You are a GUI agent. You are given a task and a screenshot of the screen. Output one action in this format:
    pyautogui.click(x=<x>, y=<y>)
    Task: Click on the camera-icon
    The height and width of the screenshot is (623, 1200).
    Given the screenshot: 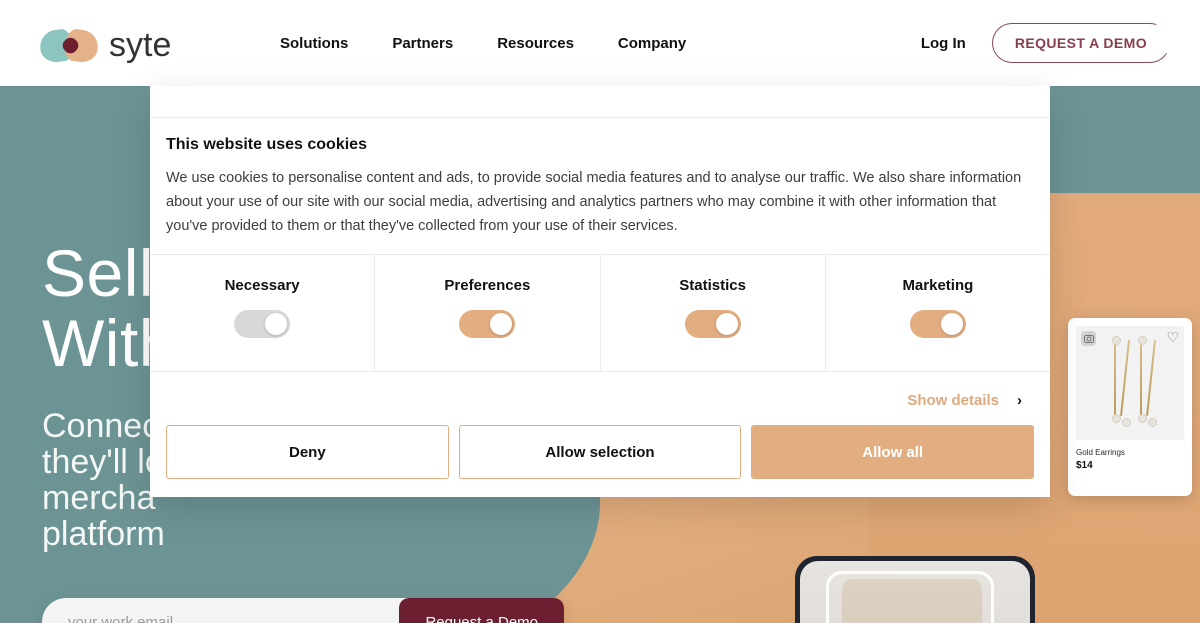 What is the action you would take?
    pyautogui.click(x=1088, y=338)
    